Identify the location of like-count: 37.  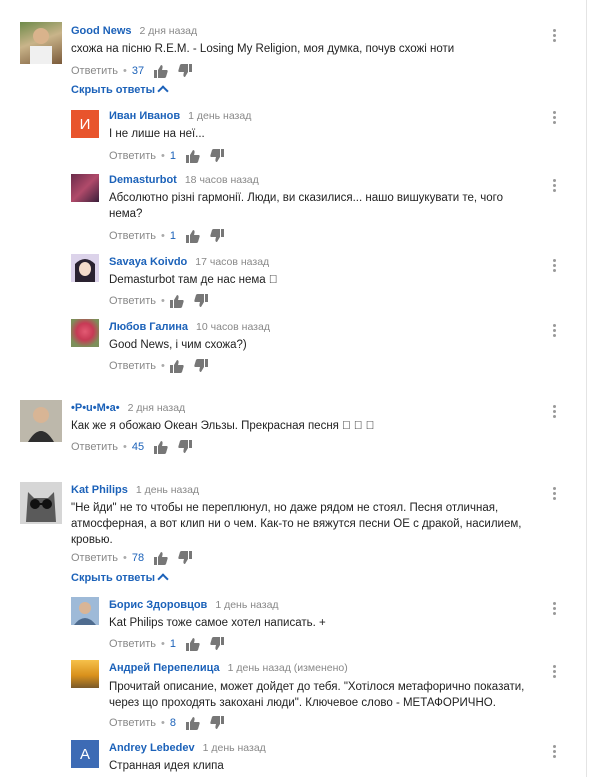
(138, 71).